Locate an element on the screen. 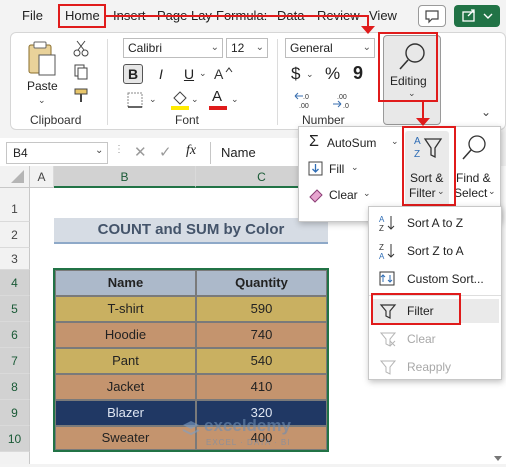 The image size is (506, 467). fill-button: Fill ⌄ is located at coordinates (353, 169).